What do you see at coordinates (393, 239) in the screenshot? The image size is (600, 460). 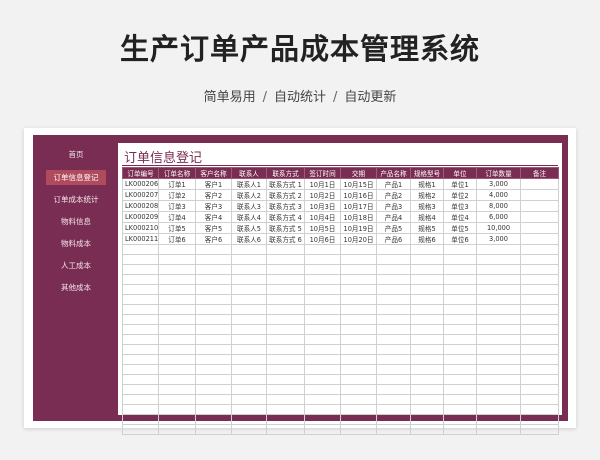 I see `table-cell: 产品6` at bounding box center [393, 239].